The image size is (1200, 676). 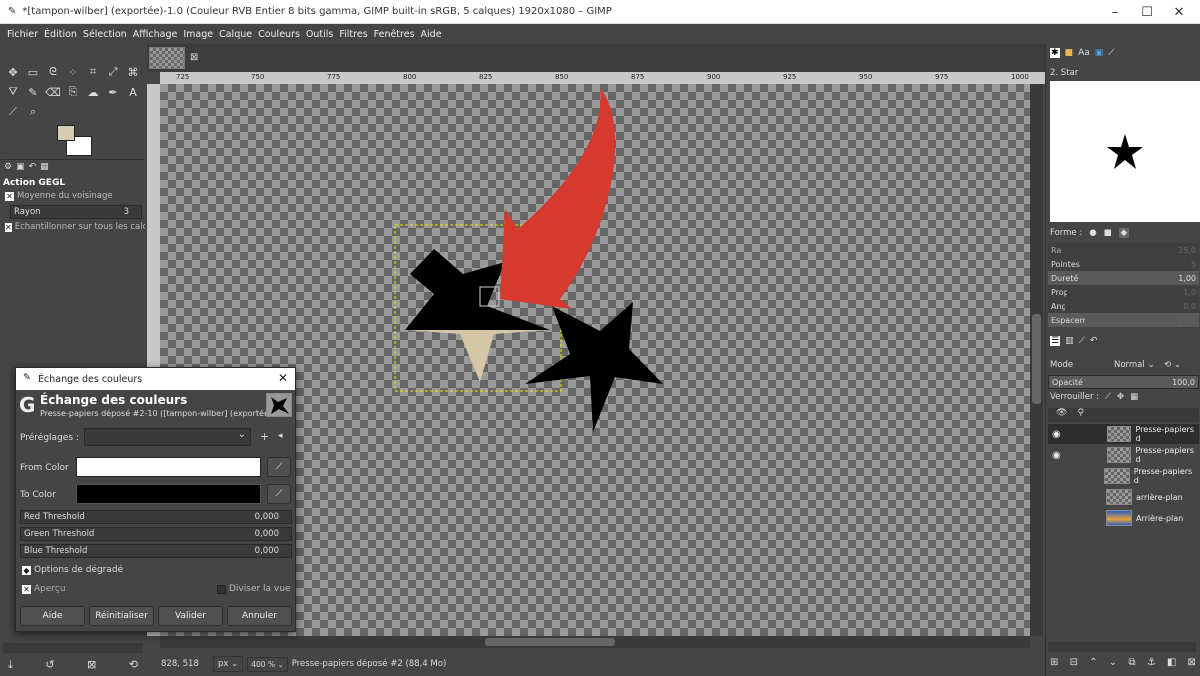 What do you see at coordinates (1082, 341) in the screenshot?
I see `paths-tab-icon: ⟋` at bounding box center [1082, 341].